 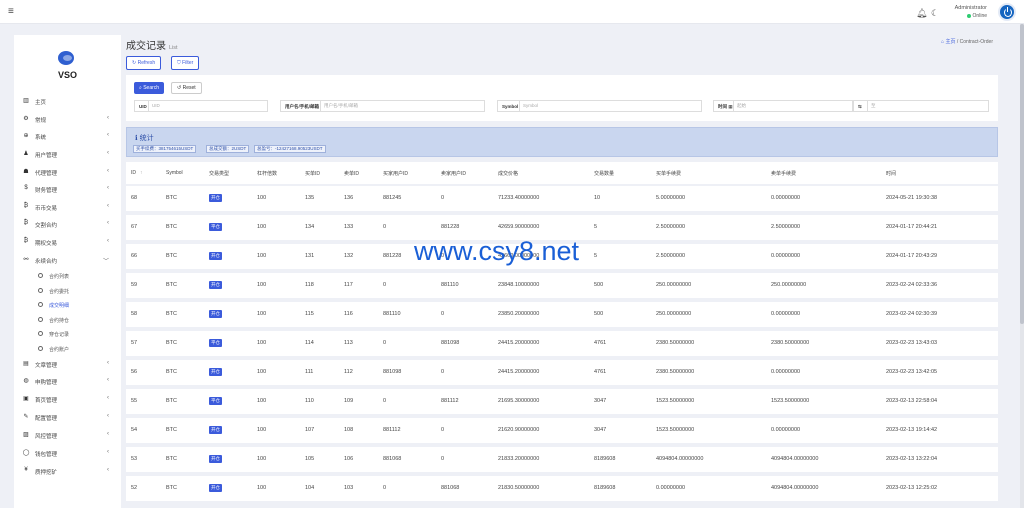 I want to click on table-cell: 2023-02-23 13:43:03, so click(x=912, y=343).